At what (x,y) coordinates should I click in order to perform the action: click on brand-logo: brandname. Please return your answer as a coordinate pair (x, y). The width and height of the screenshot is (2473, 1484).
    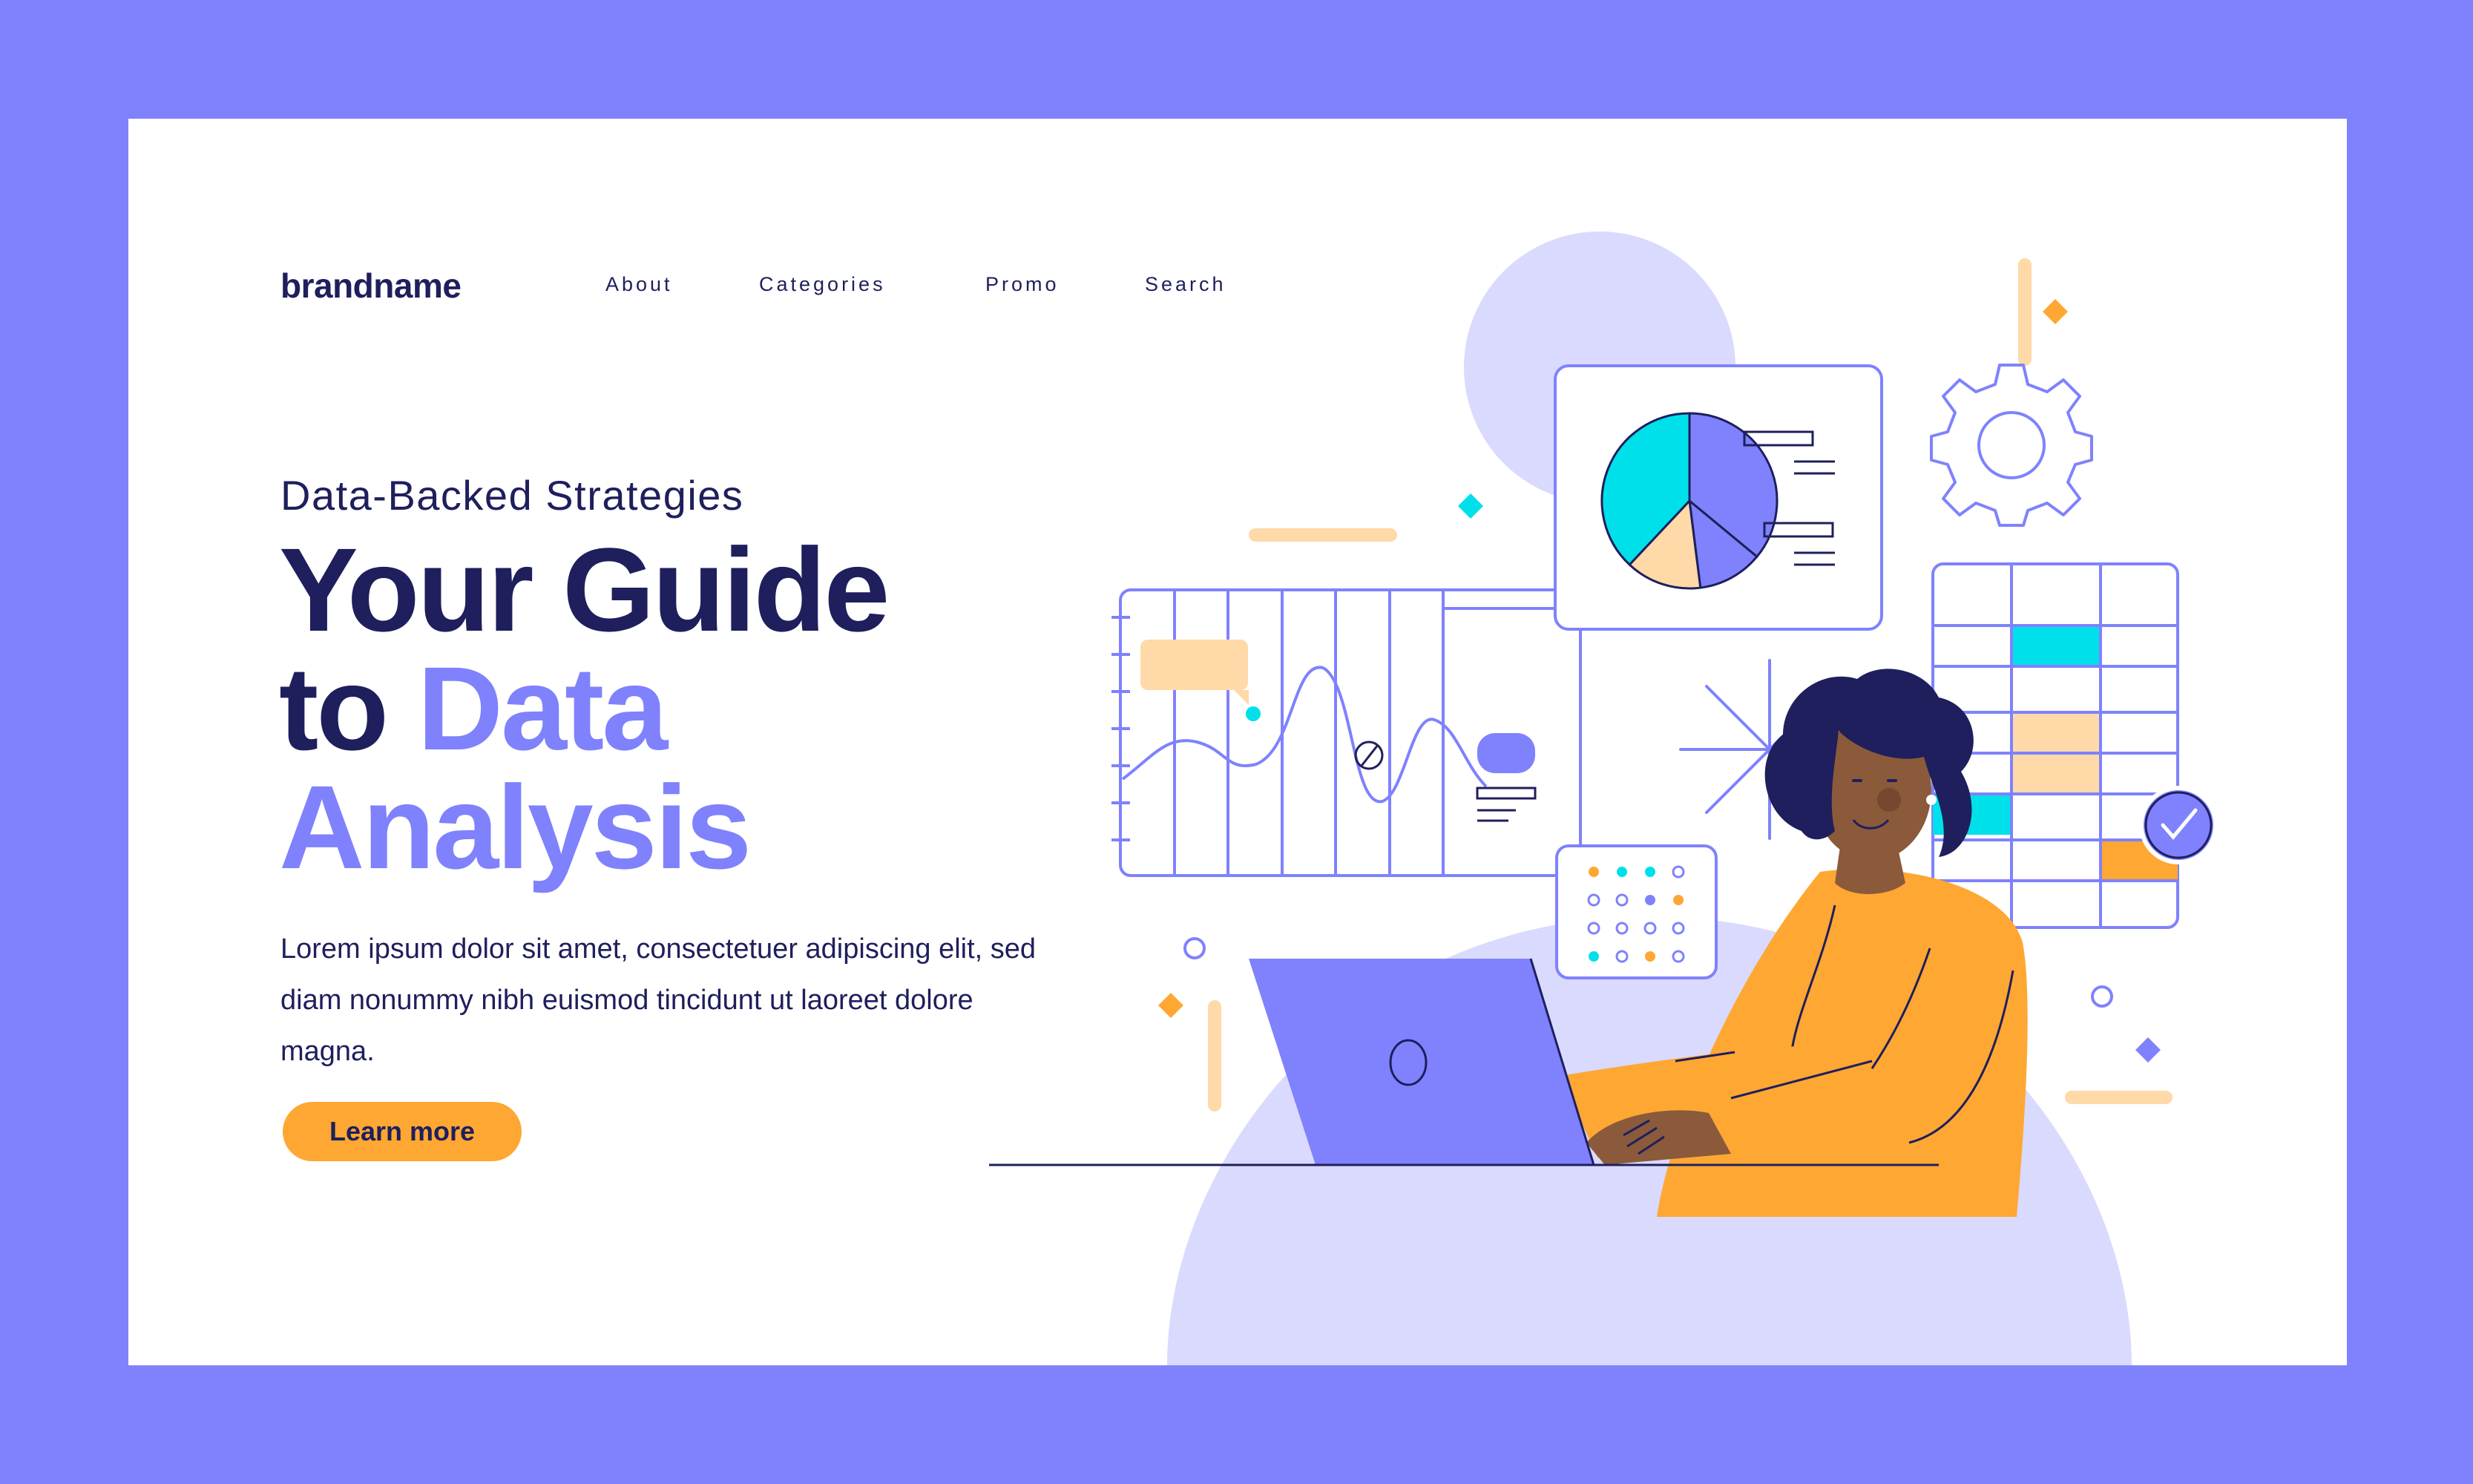
    Looking at the image, I should click on (371, 286).